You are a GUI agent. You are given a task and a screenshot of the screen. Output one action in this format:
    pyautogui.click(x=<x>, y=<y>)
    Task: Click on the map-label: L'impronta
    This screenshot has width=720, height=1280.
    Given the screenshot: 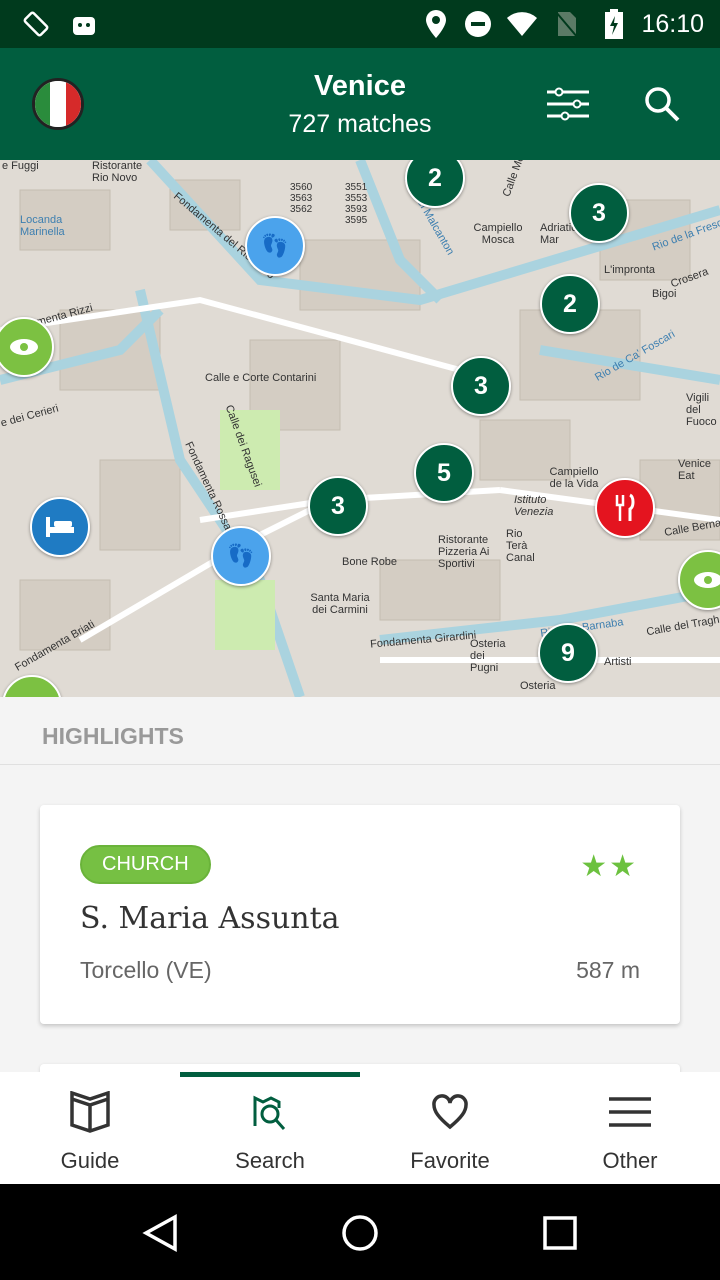 What is the action you would take?
    pyautogui.click(x=630, y=270)
    